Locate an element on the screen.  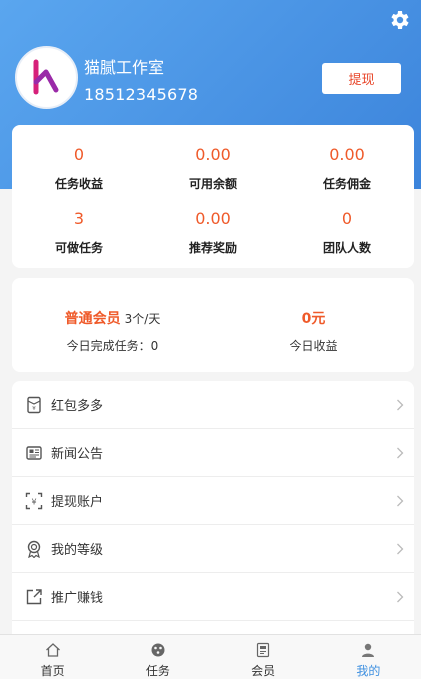
today-income-block: 0元 今日收益 is located at coordinates (313, 331).